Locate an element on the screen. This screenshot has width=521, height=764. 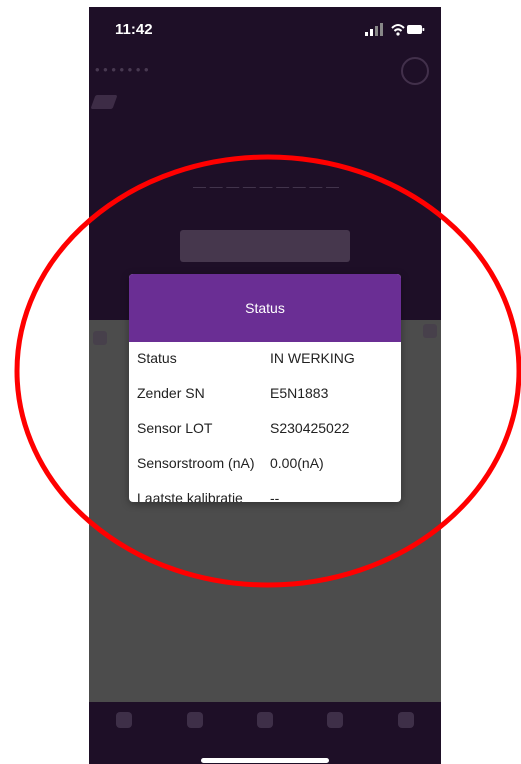
home-indicator is located at coordinates (265, 760).